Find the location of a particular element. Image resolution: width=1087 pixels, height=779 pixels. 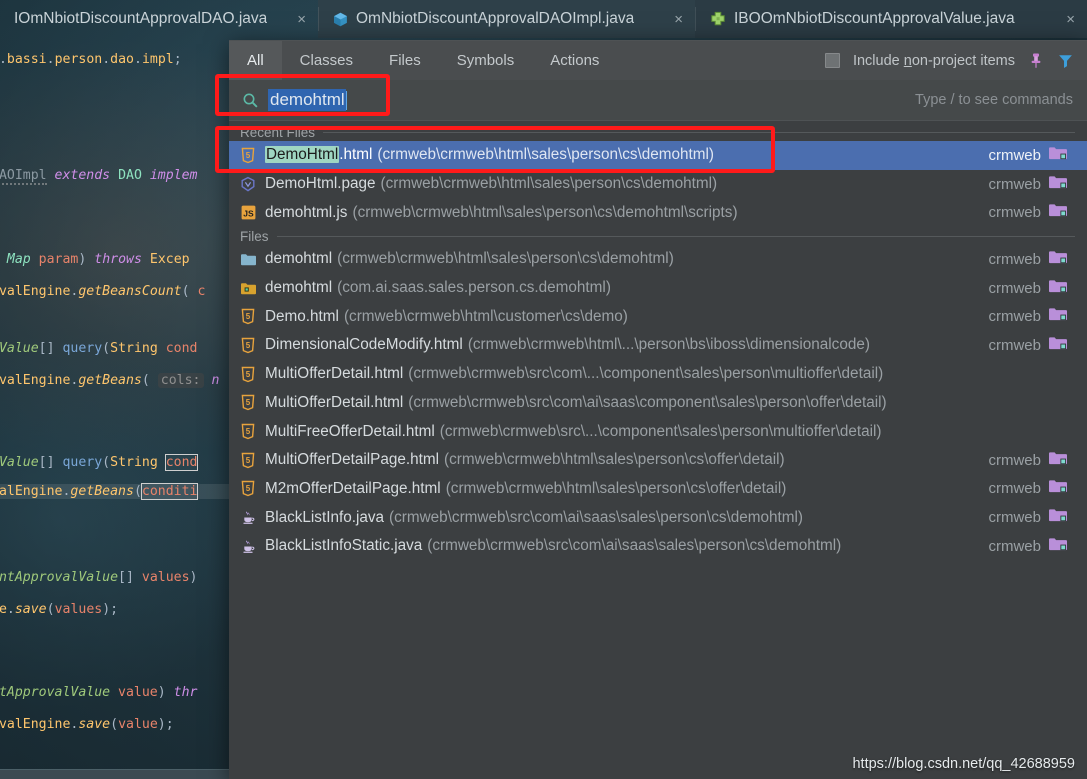

tab-all: All is located at coordinates (255, 60).